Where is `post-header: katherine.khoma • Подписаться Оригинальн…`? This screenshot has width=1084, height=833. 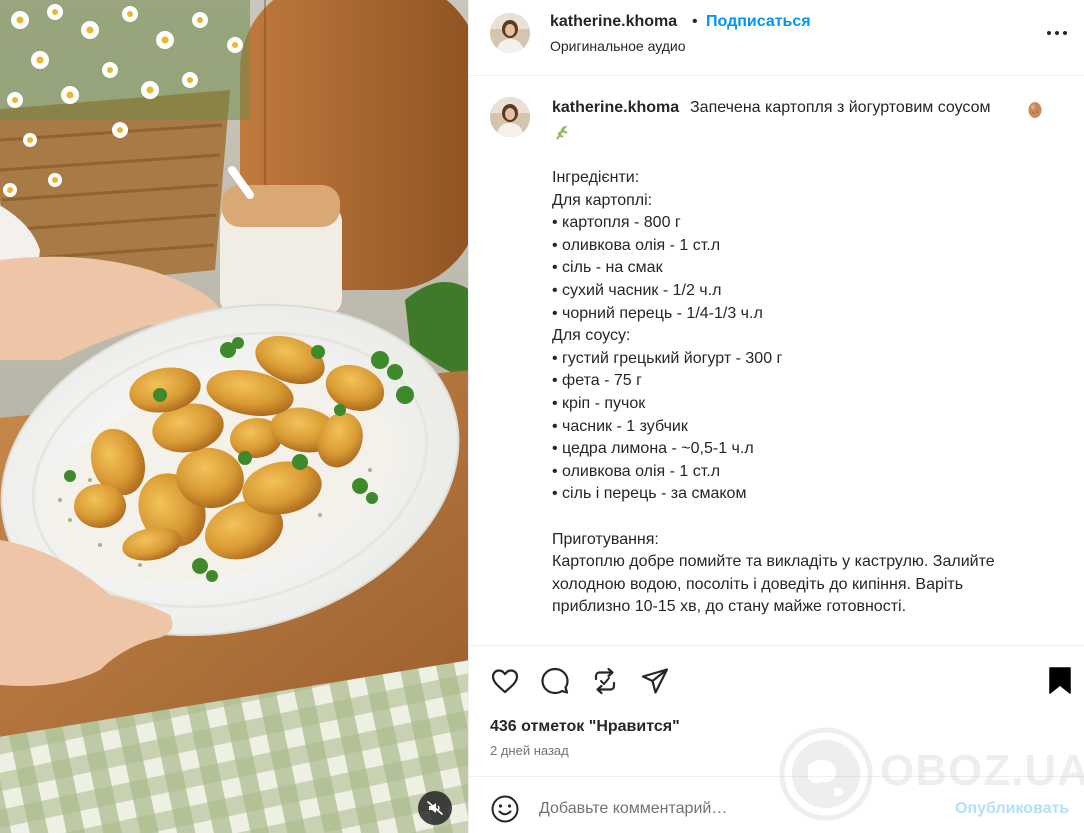 post-header: katherine.khoma • Подписаться Оригинальн… is located at coordinates (776, 38).